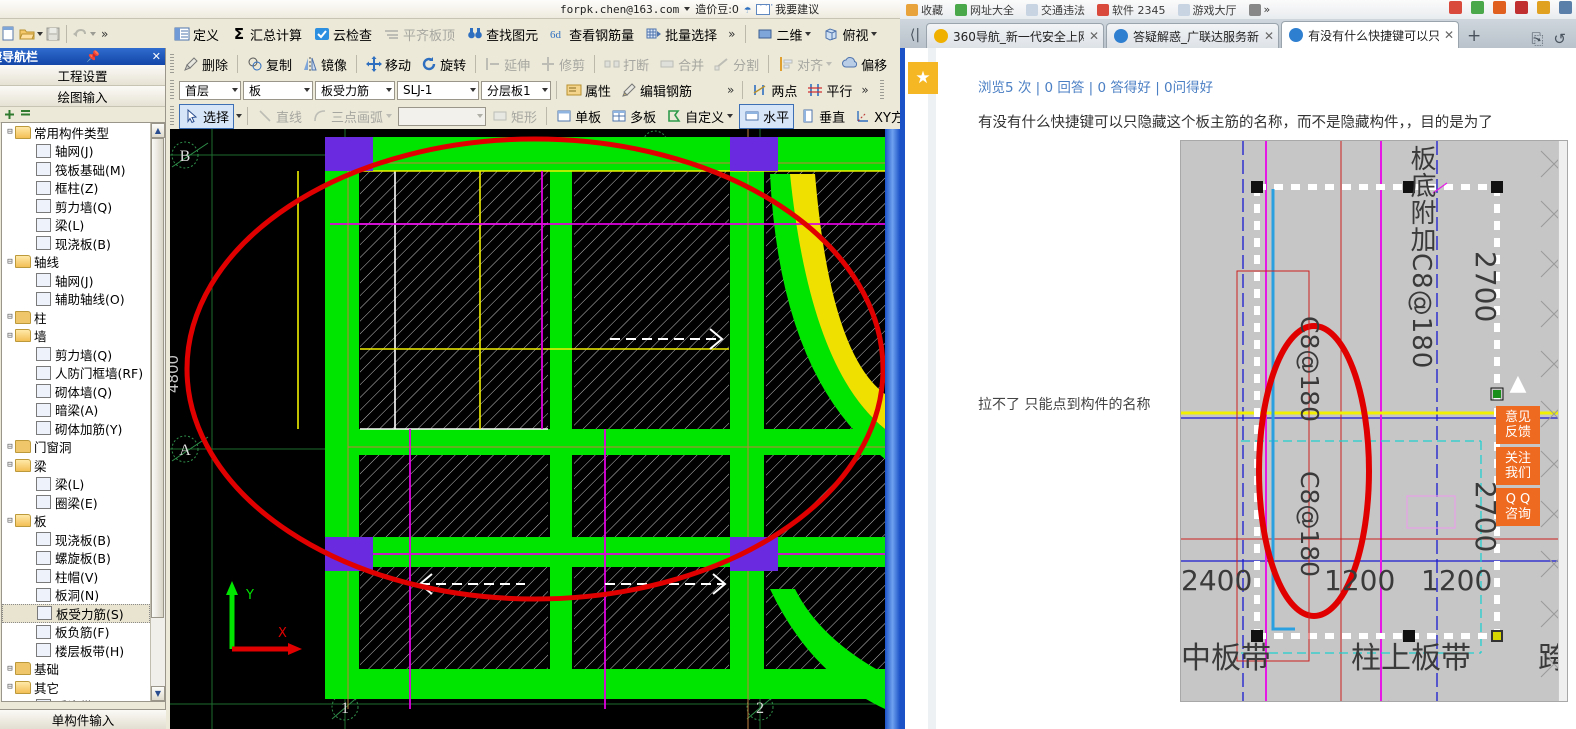  Describe the element at coordinates (158, 693) in the screenshot. I see `tree-scroll-down-arrow: ▼` at that location.